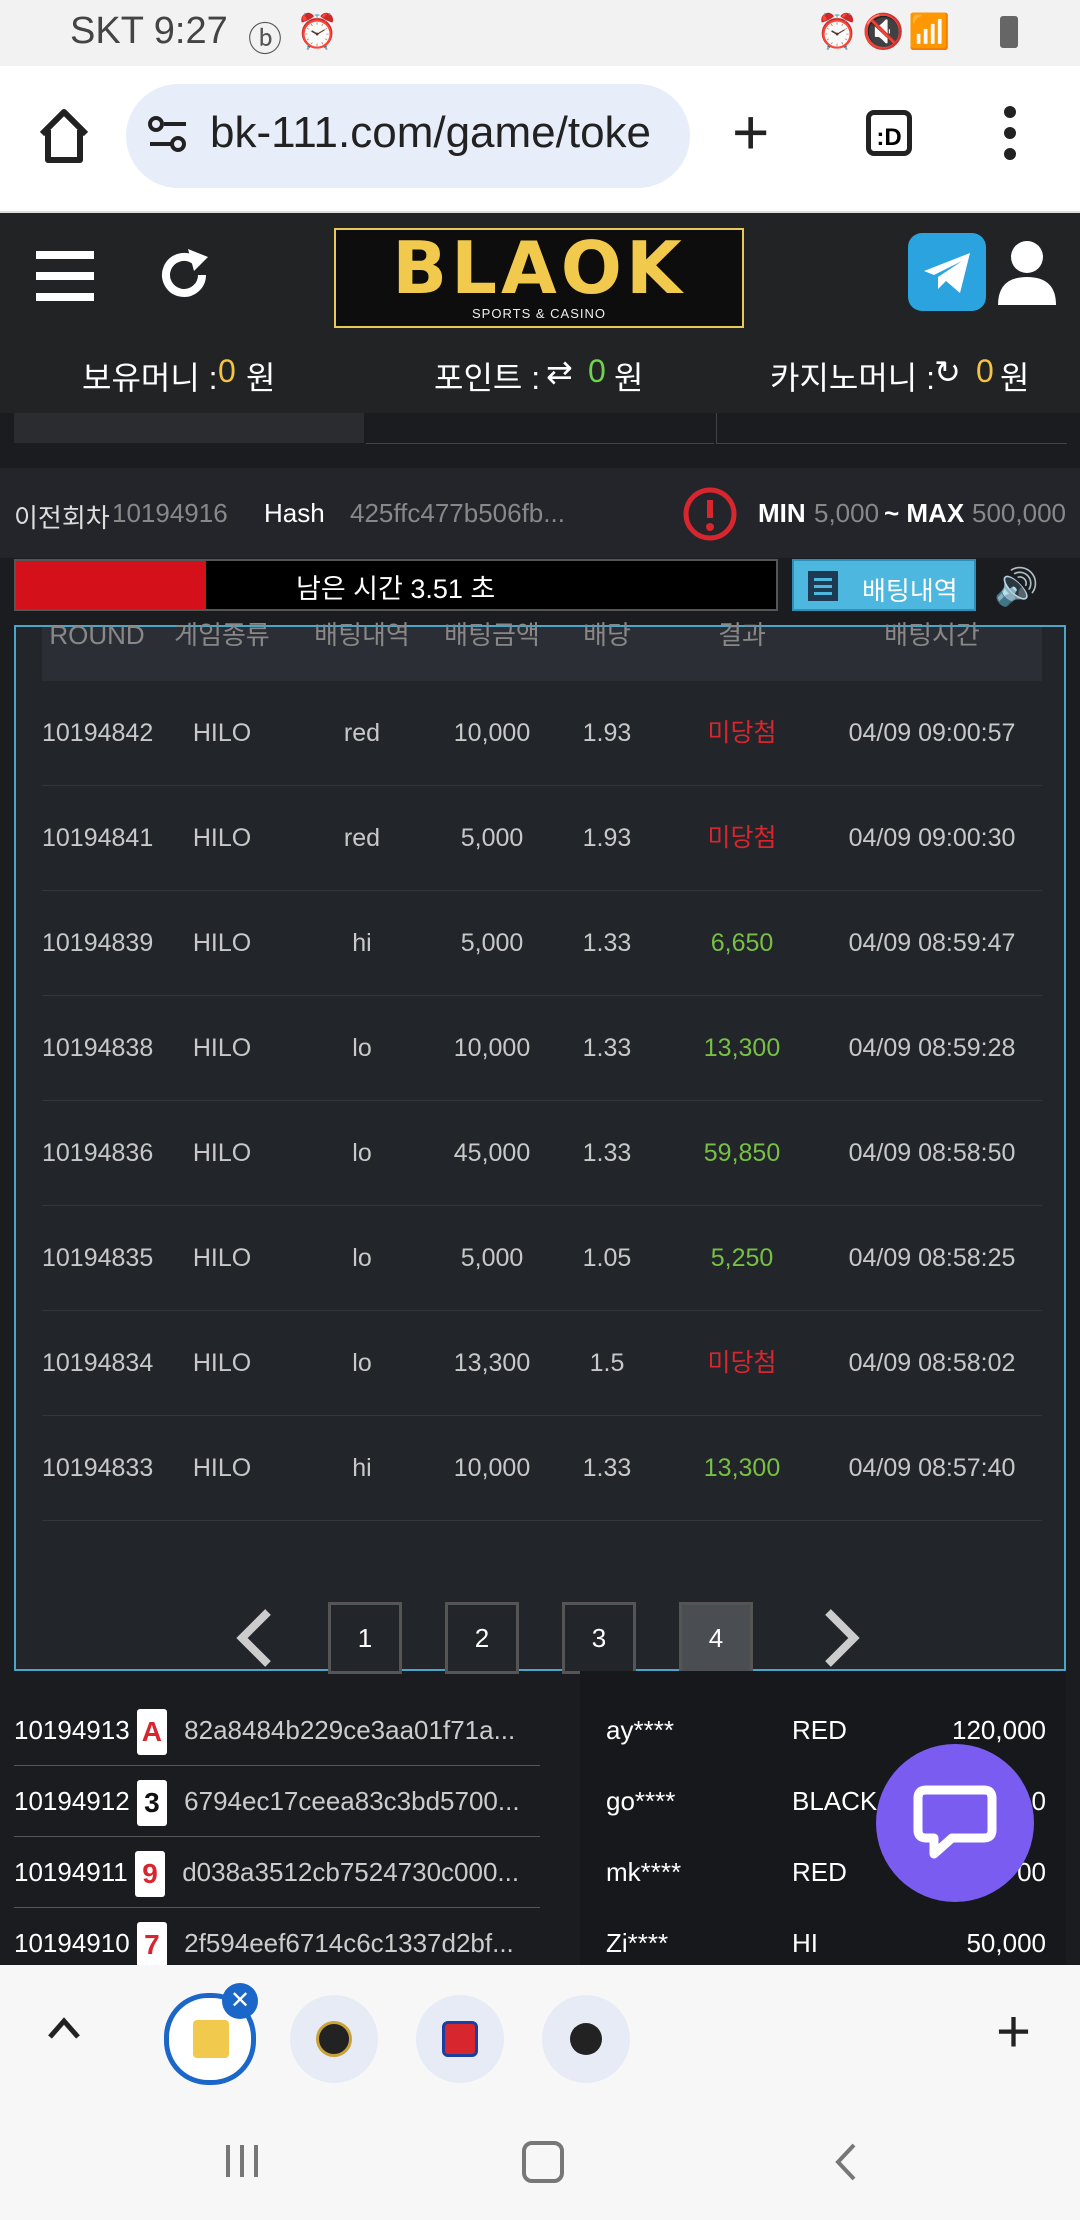 This screenshot has height=2220, width=1080. I want to click on page-button-4: 4, so click(716, 1638).